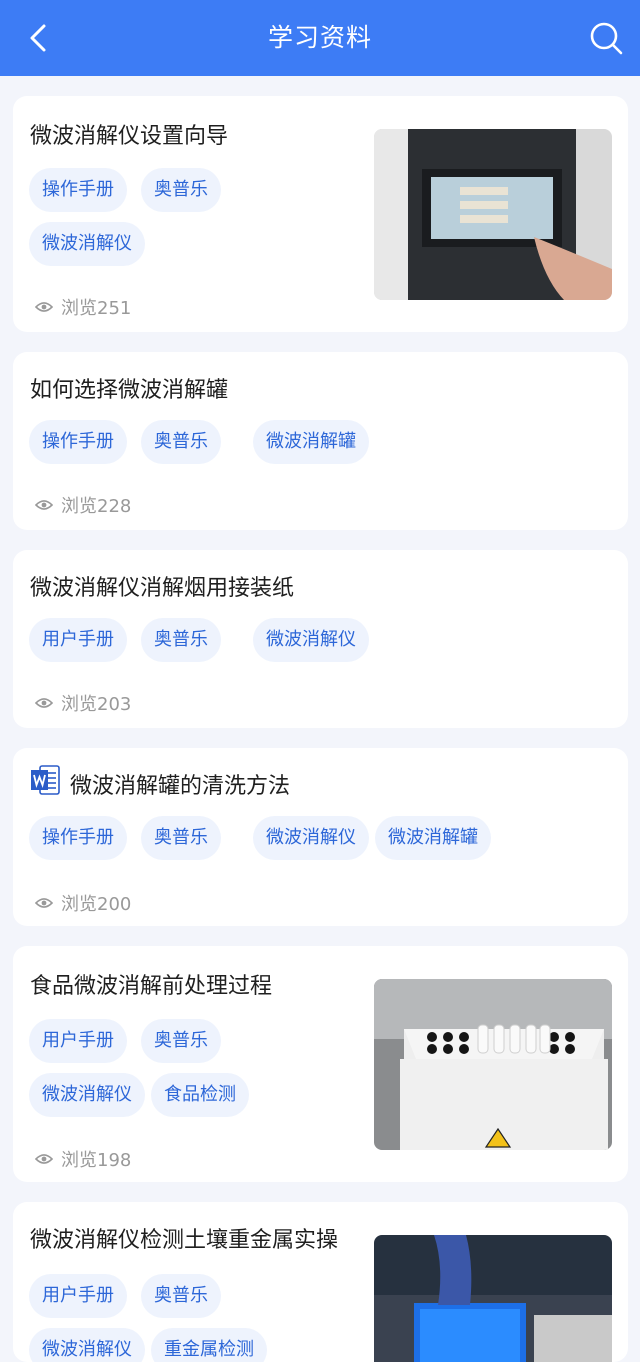 The height and width of the screenshot is (1362, 640). Describe the element at coordinates (180, 786) in the screenshot. I see `article-title: 微波消解罐的清洗方法` at that location.